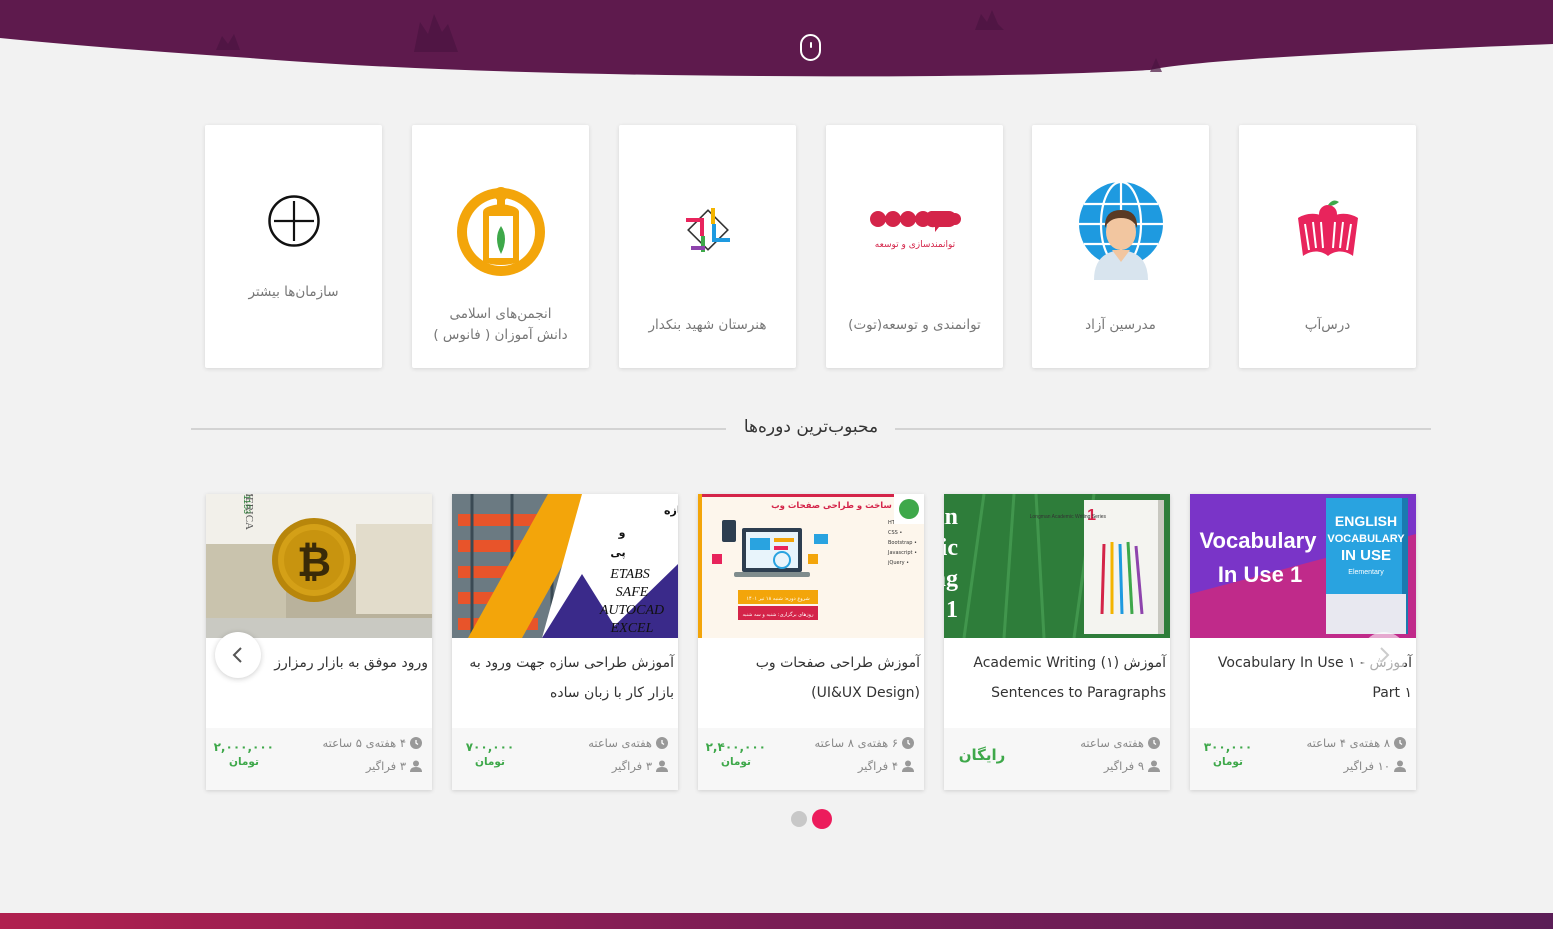 This screenshot has height=929, width=1553. Describe the element at coordinates (811, 427) in the screenshot. I see `section-title: محبوب‌ترین دوره‌ها` at that location.